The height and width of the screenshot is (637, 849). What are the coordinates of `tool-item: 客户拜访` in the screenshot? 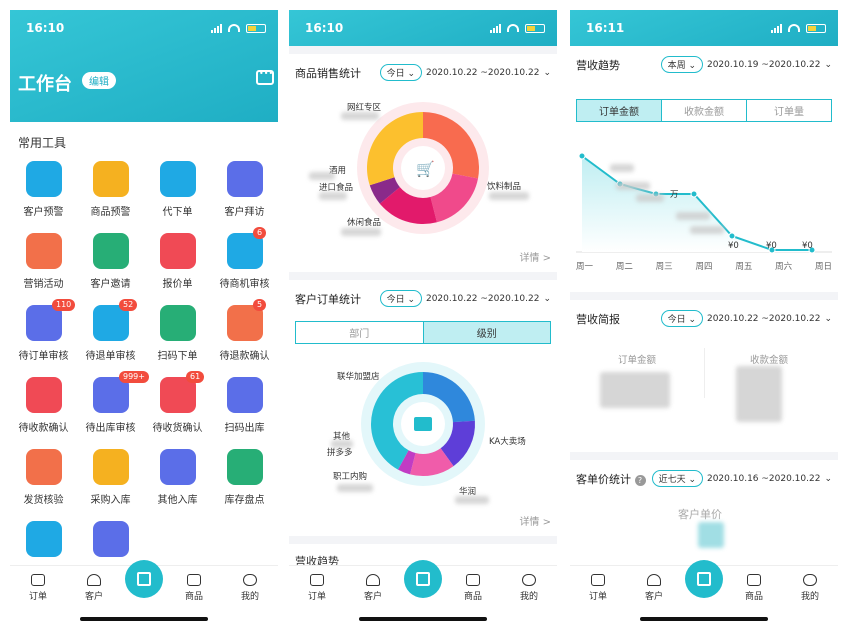 It's located at (244, 191).